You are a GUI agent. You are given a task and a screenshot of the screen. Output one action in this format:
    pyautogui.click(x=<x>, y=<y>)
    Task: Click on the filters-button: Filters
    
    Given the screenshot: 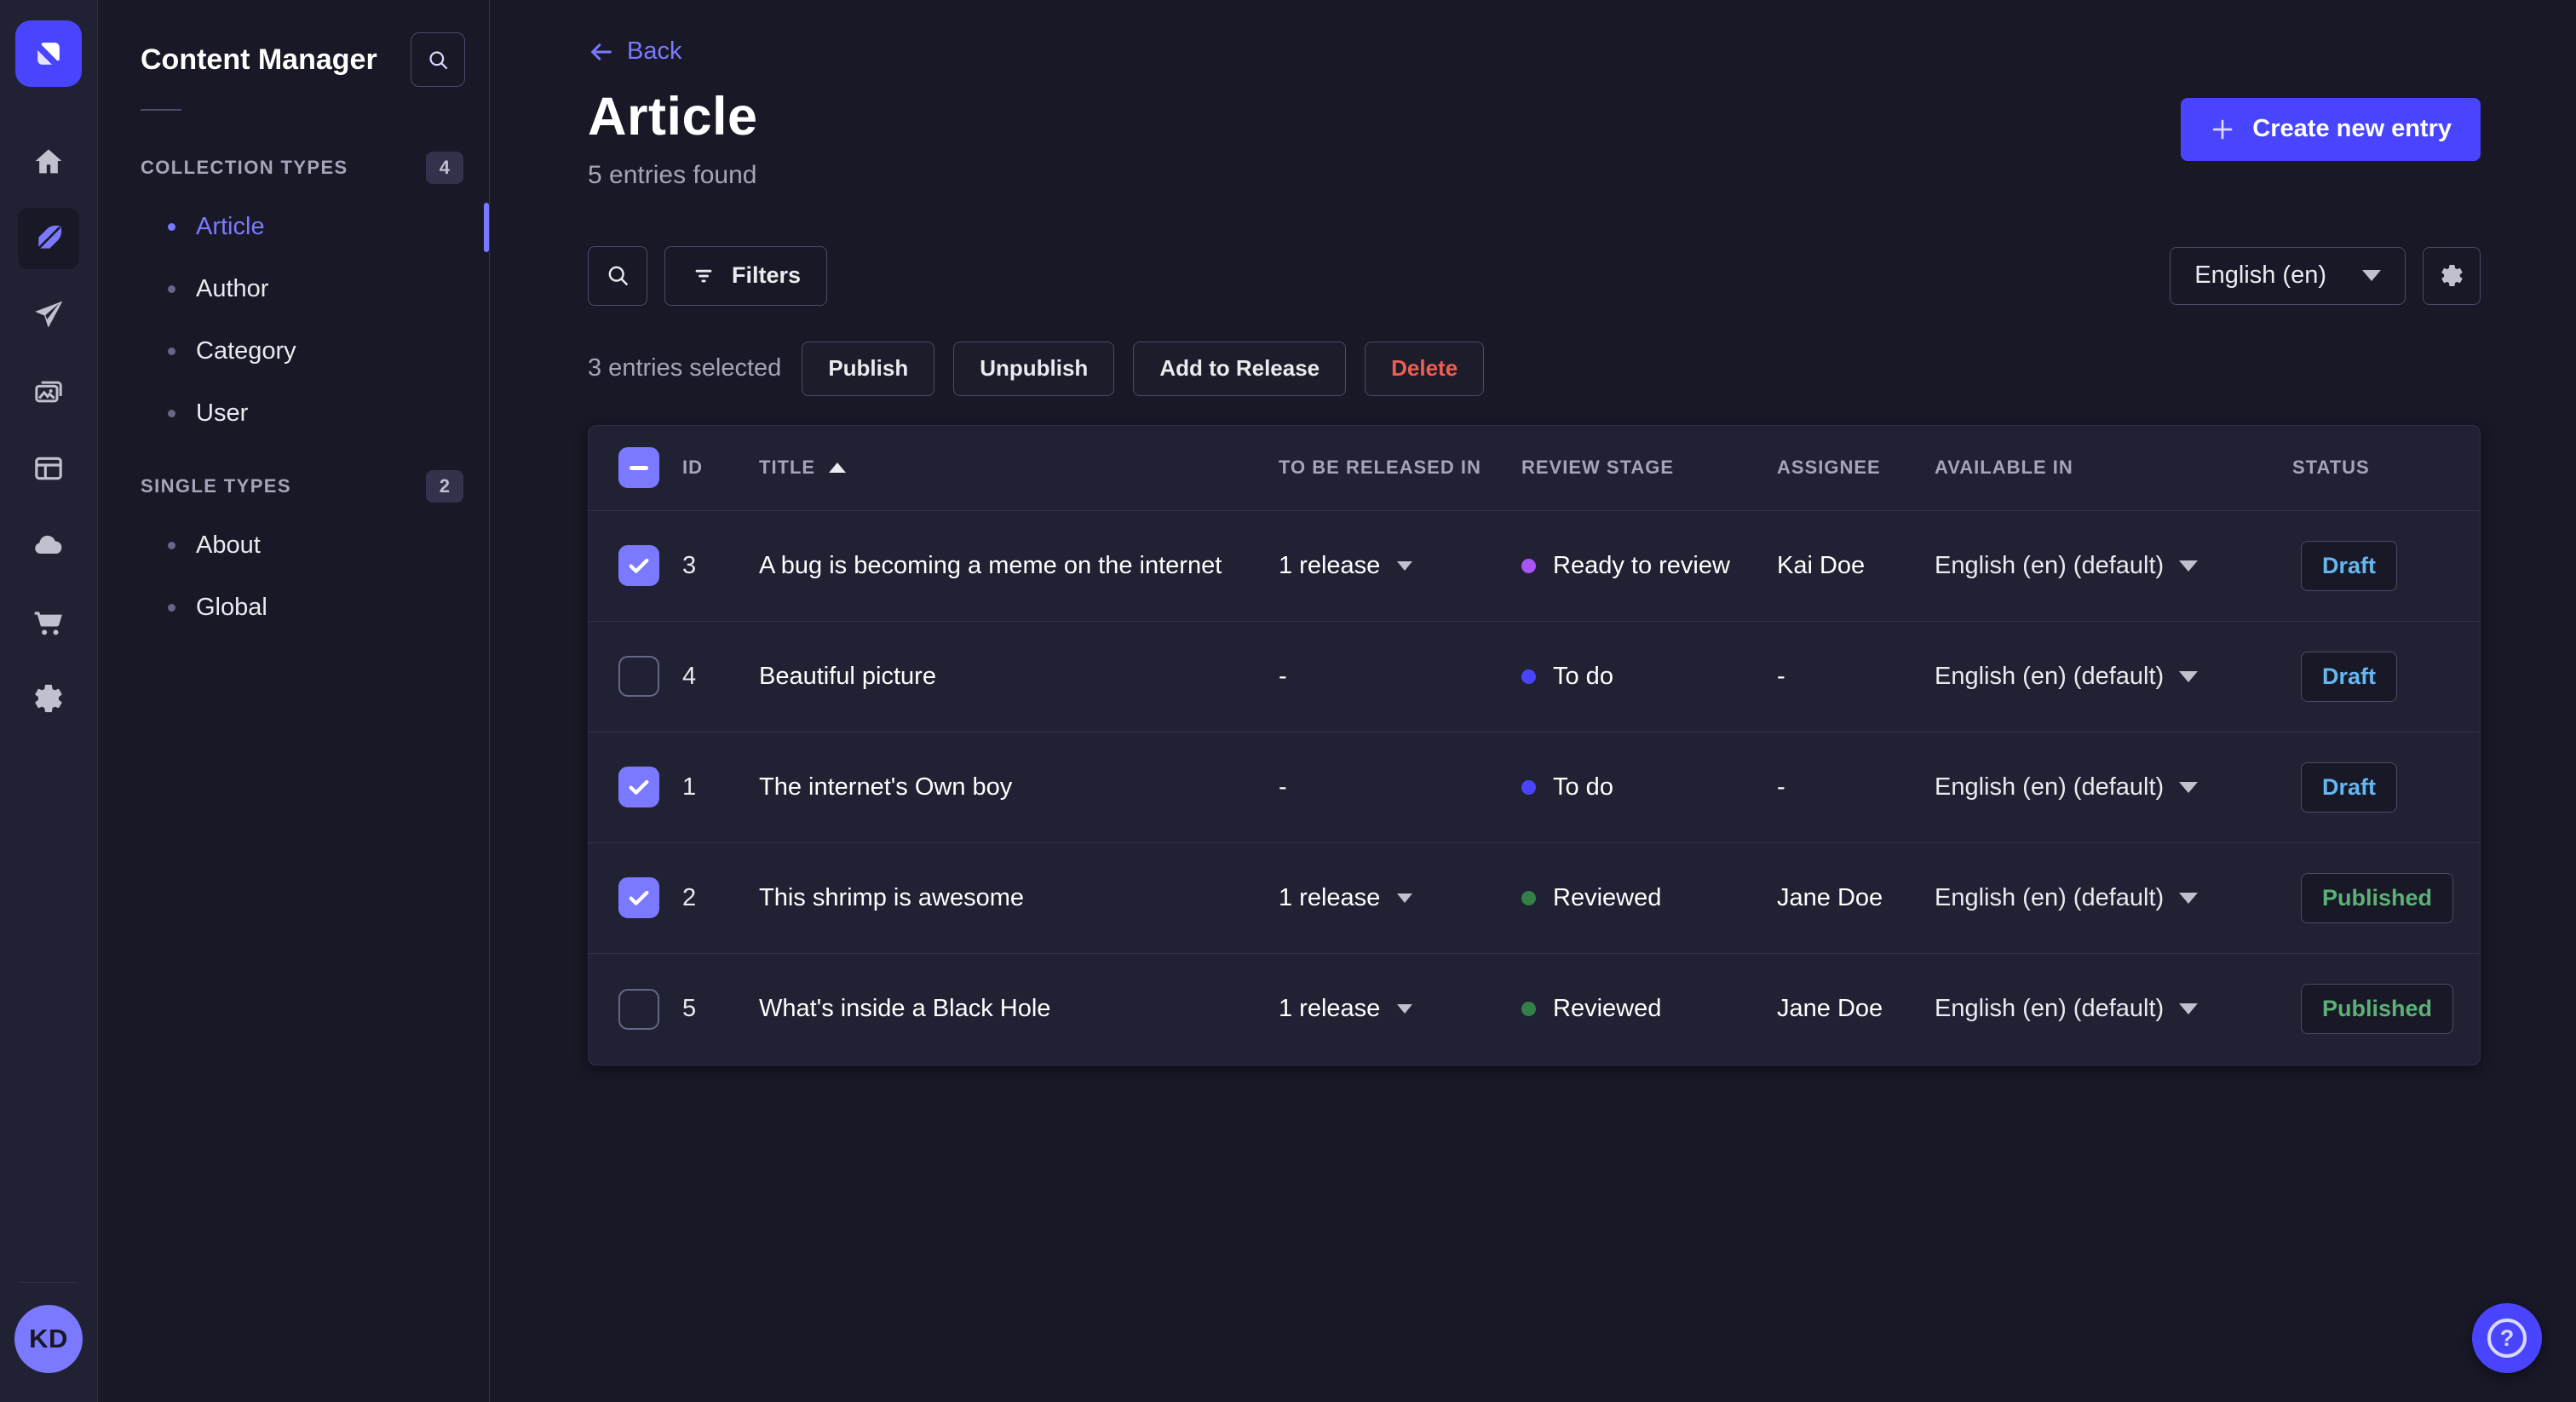 What is the action you would take?
    pyautogui.click(x=746, y=275)
    